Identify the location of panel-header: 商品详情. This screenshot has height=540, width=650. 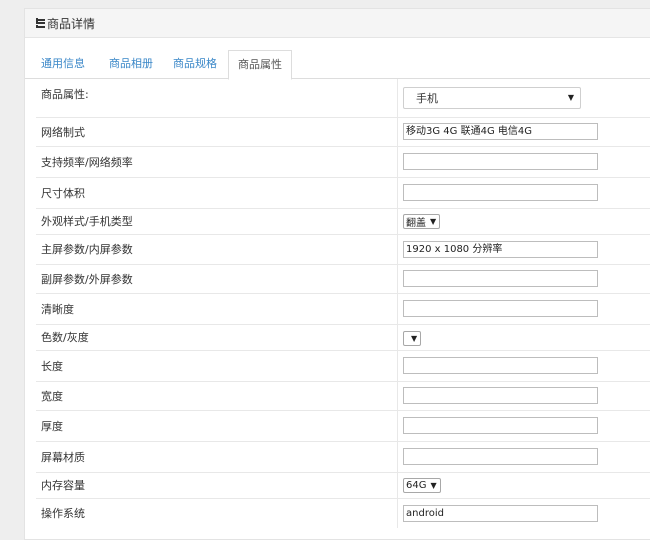
(337, 23).